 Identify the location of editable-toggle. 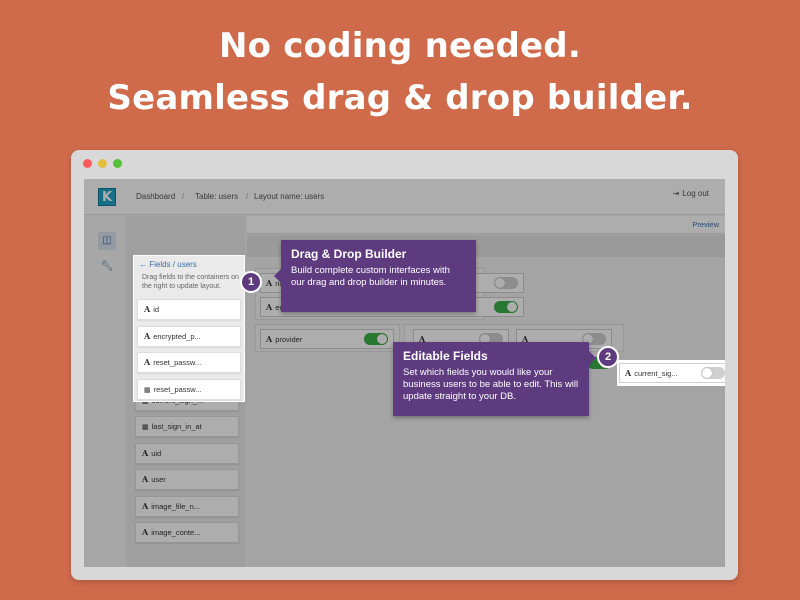
(713, 373).